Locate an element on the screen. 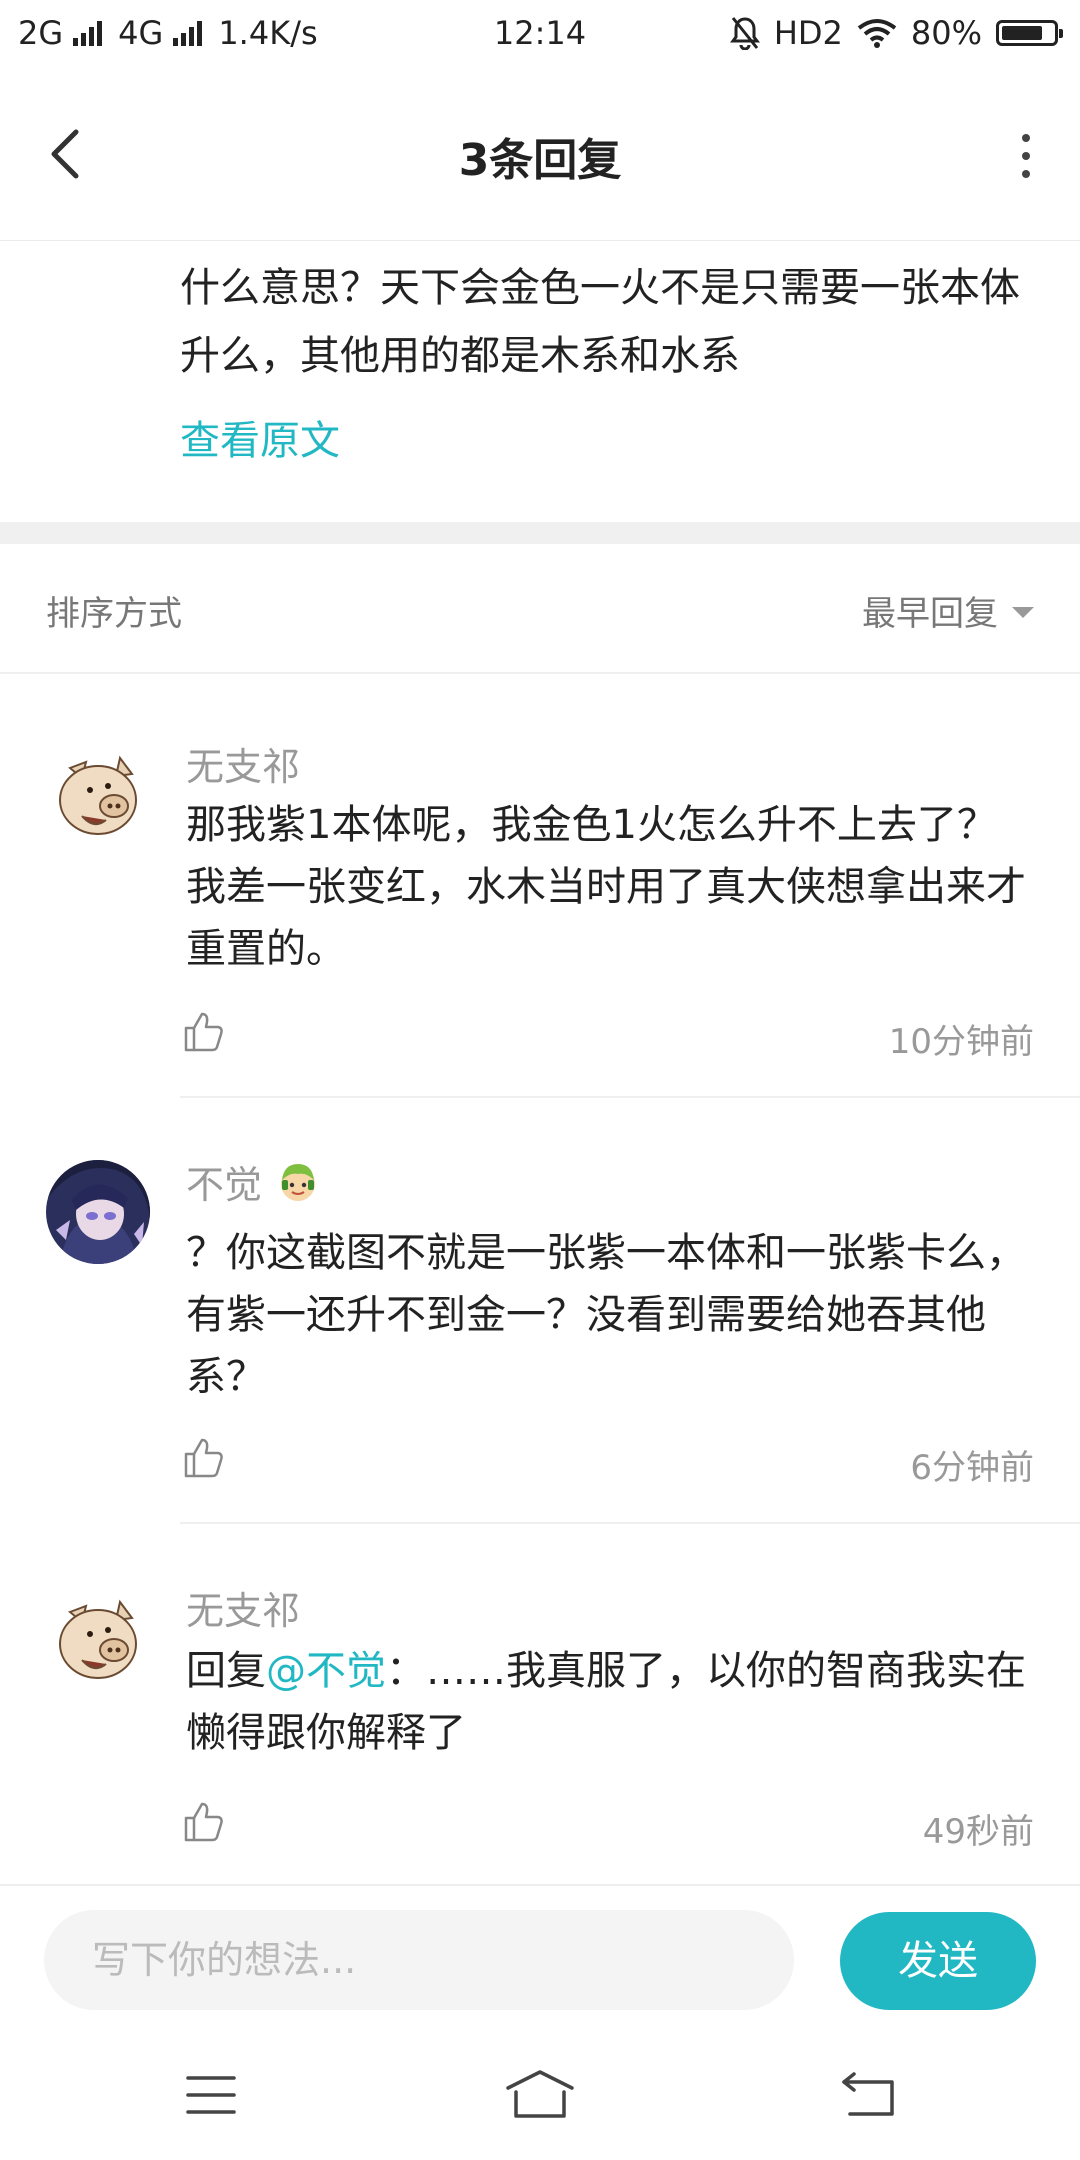  top-bar: 3条回复 is located at coordinates (540, 156).